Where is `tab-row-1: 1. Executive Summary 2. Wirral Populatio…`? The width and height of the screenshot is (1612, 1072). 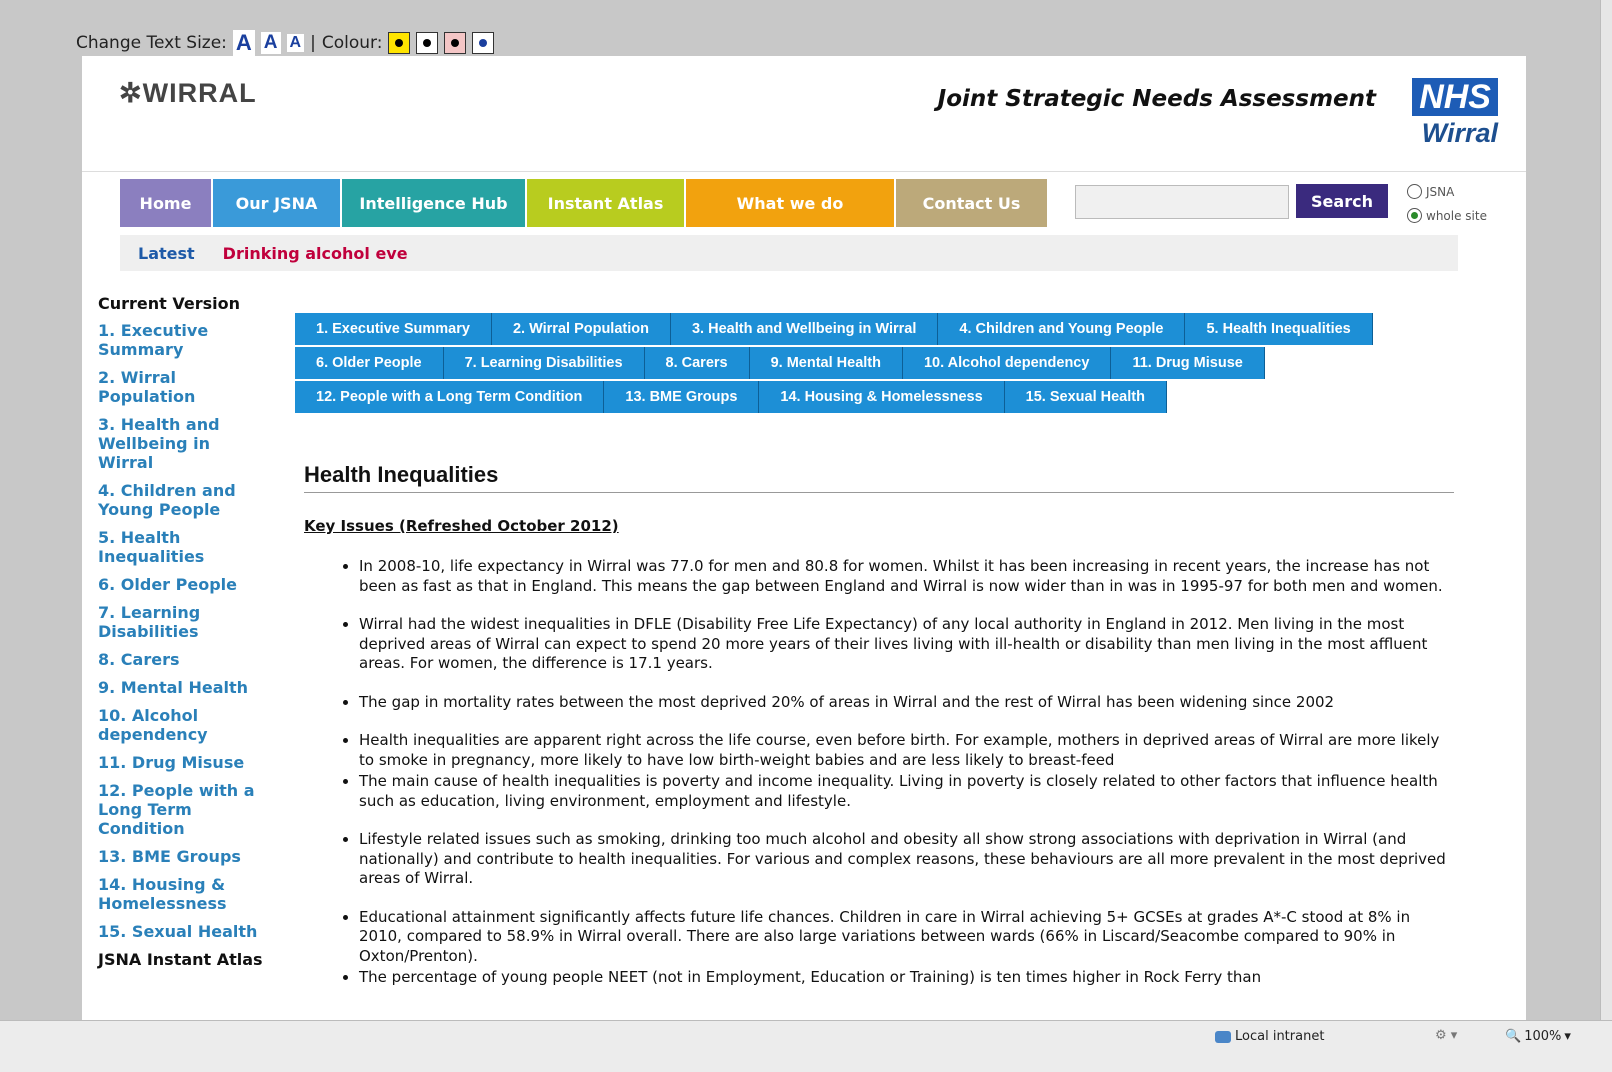 tab-row-1: 1. Executive Summary 2. Wirral Populatio… is located at coordinates (877, 329).